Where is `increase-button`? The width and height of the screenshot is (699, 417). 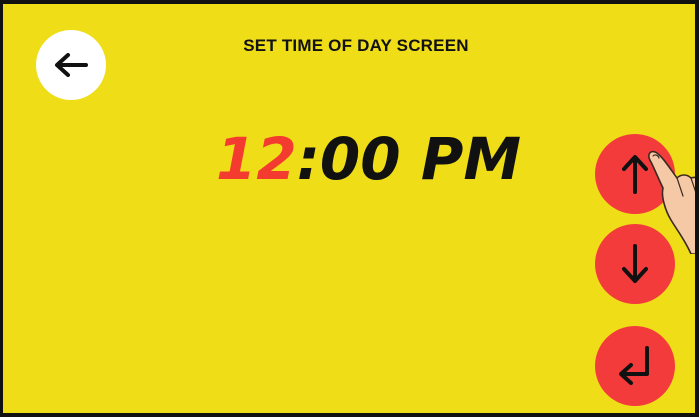
increase-button is located at coordinates (635, 174).